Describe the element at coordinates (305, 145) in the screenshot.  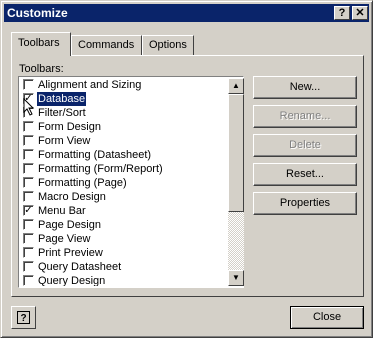
I see `delete-button: Delete` at that location.